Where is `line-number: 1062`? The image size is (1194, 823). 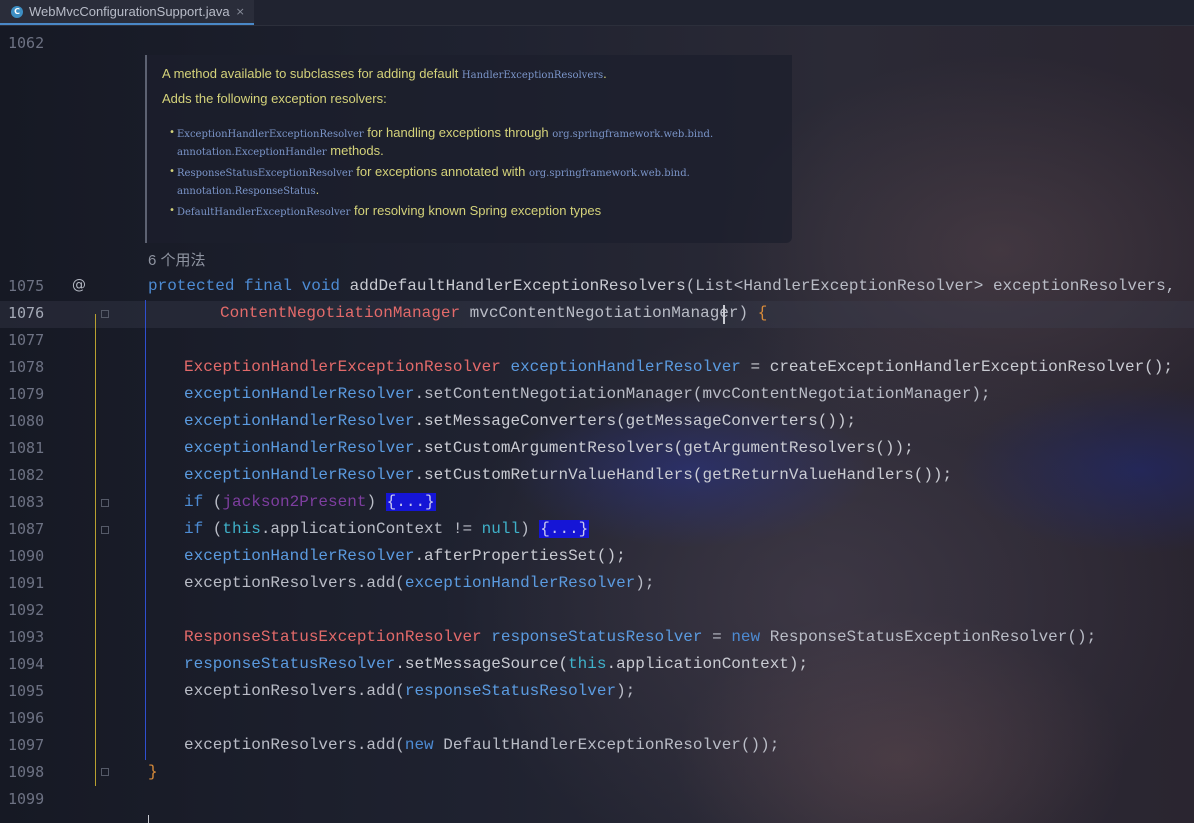
line-number: 1062 is located at coordinates (38, 43).